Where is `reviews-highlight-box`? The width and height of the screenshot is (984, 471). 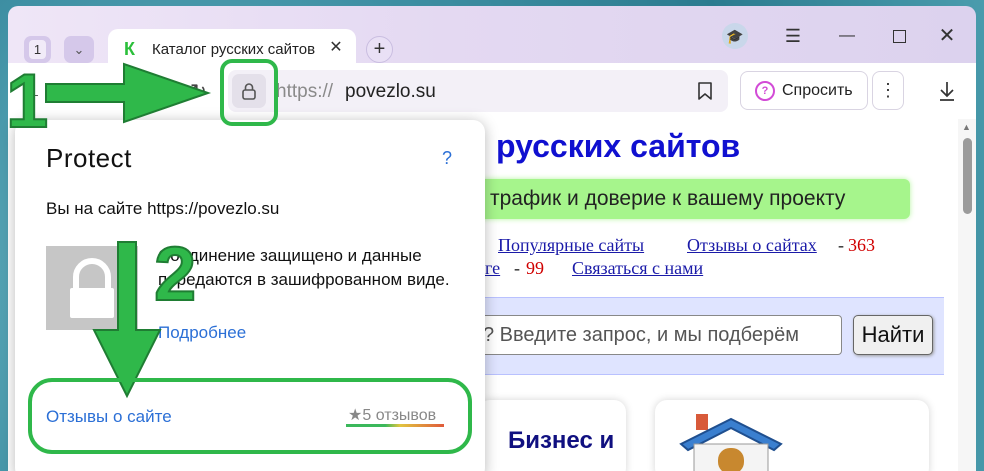
reviews-highlight-box is located at coordinates (250, 416).